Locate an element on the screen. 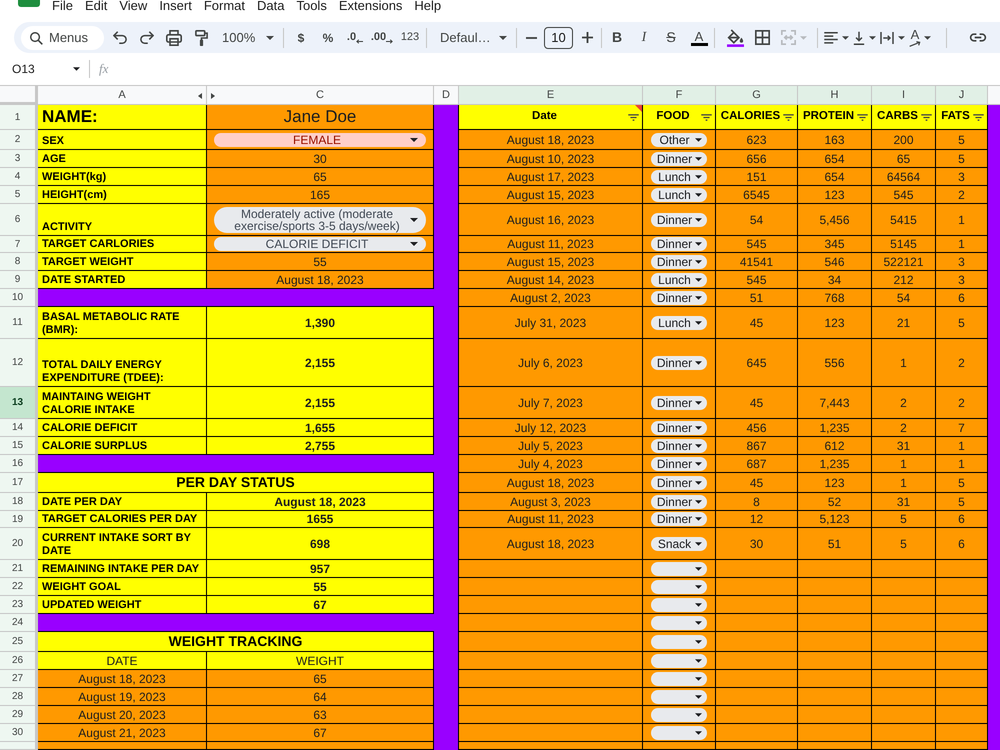  column-header: G is located at coordinates (757, 95).